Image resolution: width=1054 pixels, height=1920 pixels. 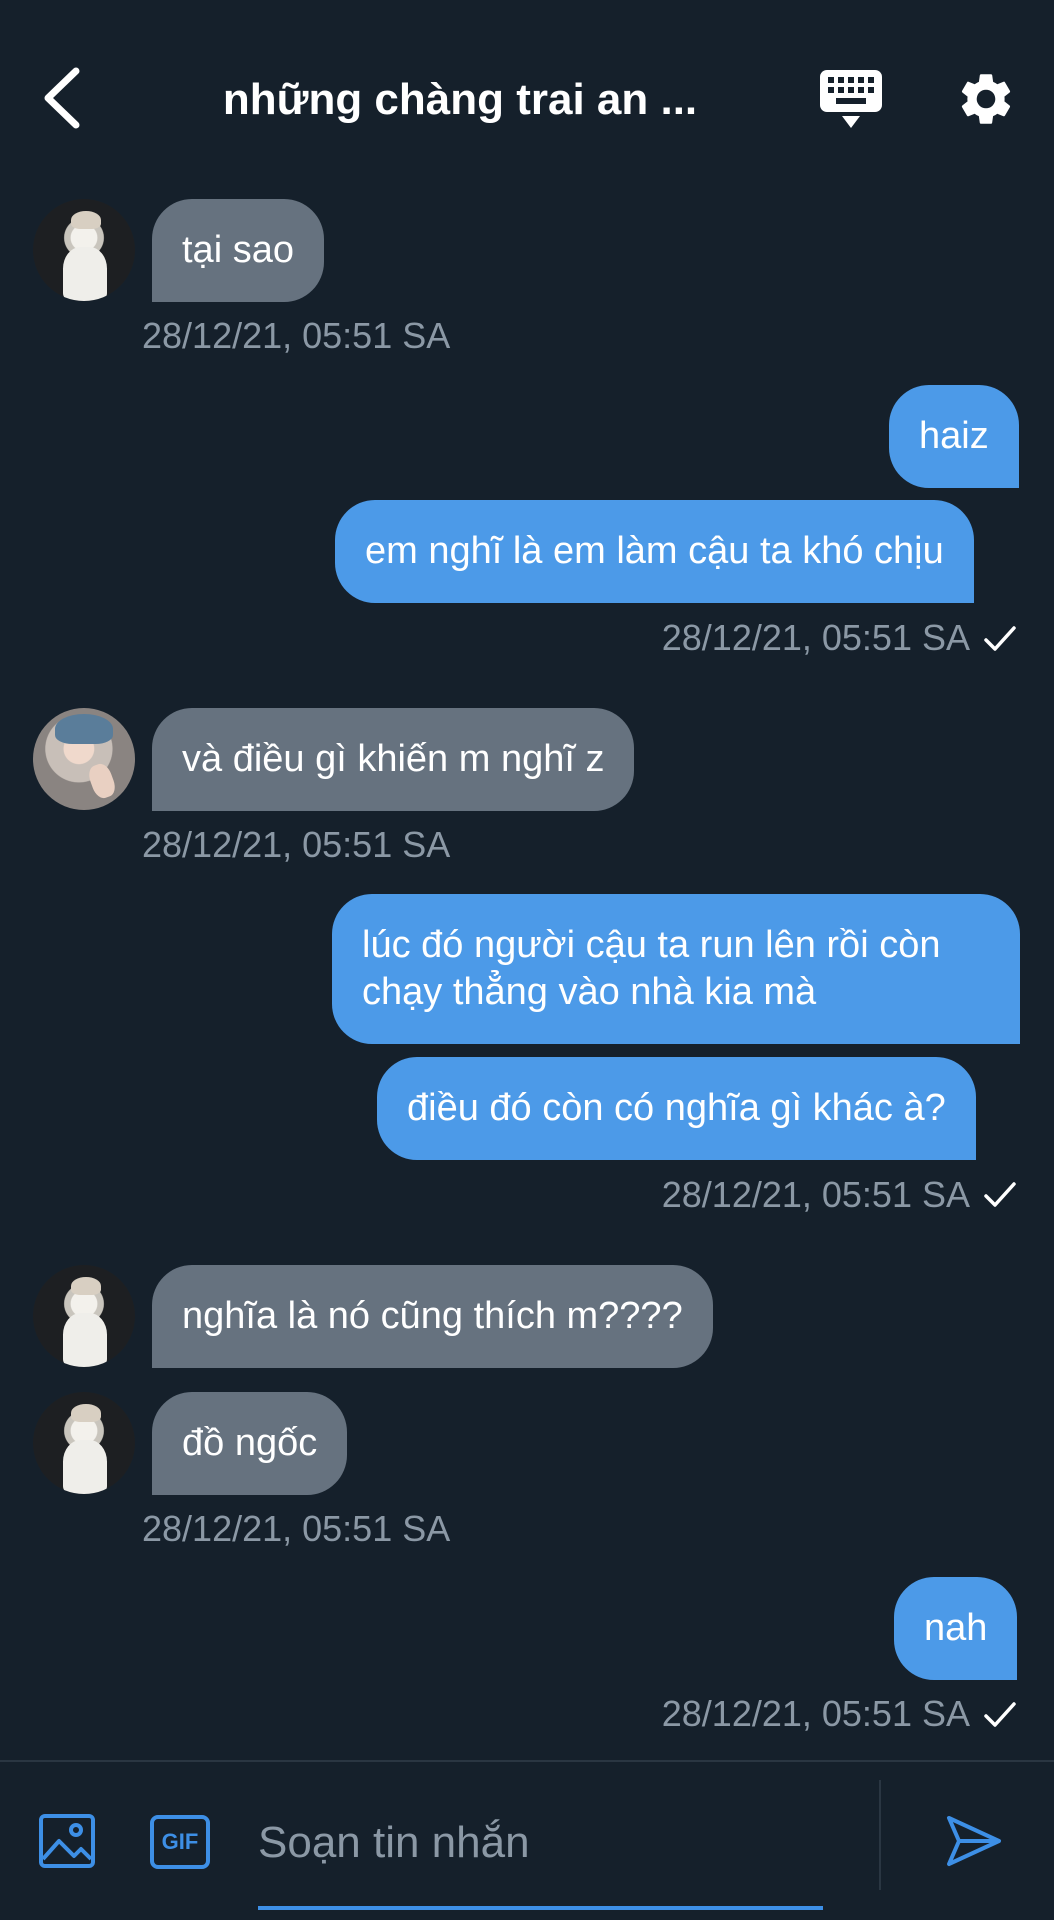 What do you see at coordinates (180, 1842) in the screenshot?
I see `gif-button: GIF` at bounding box center [180, 1842].